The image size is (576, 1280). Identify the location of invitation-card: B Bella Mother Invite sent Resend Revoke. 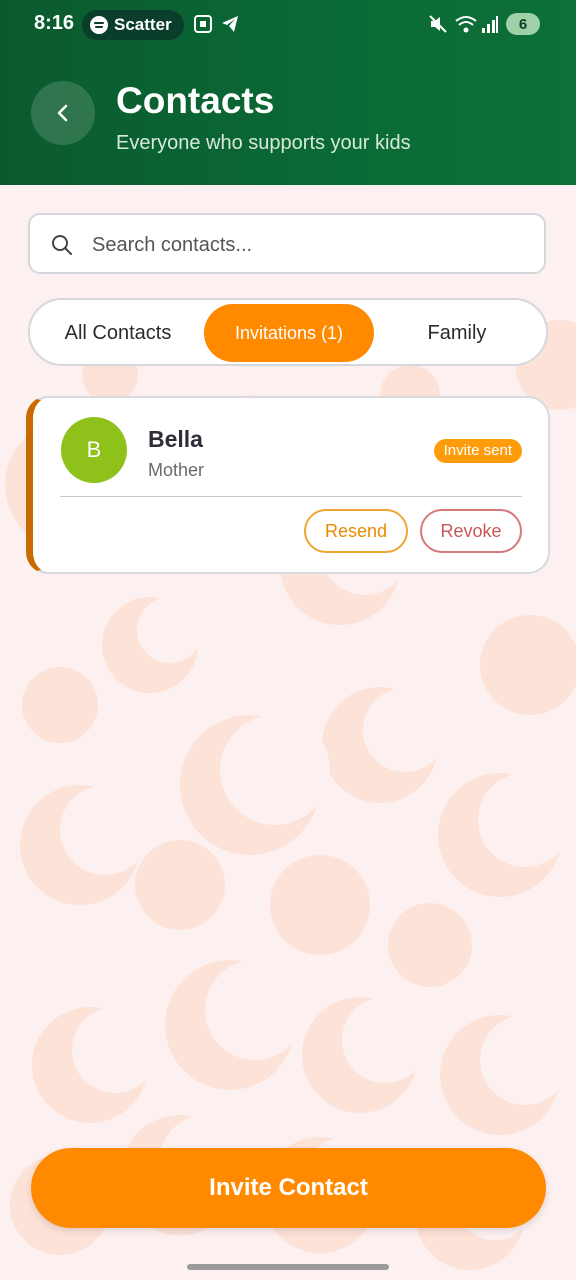
(288, 485).